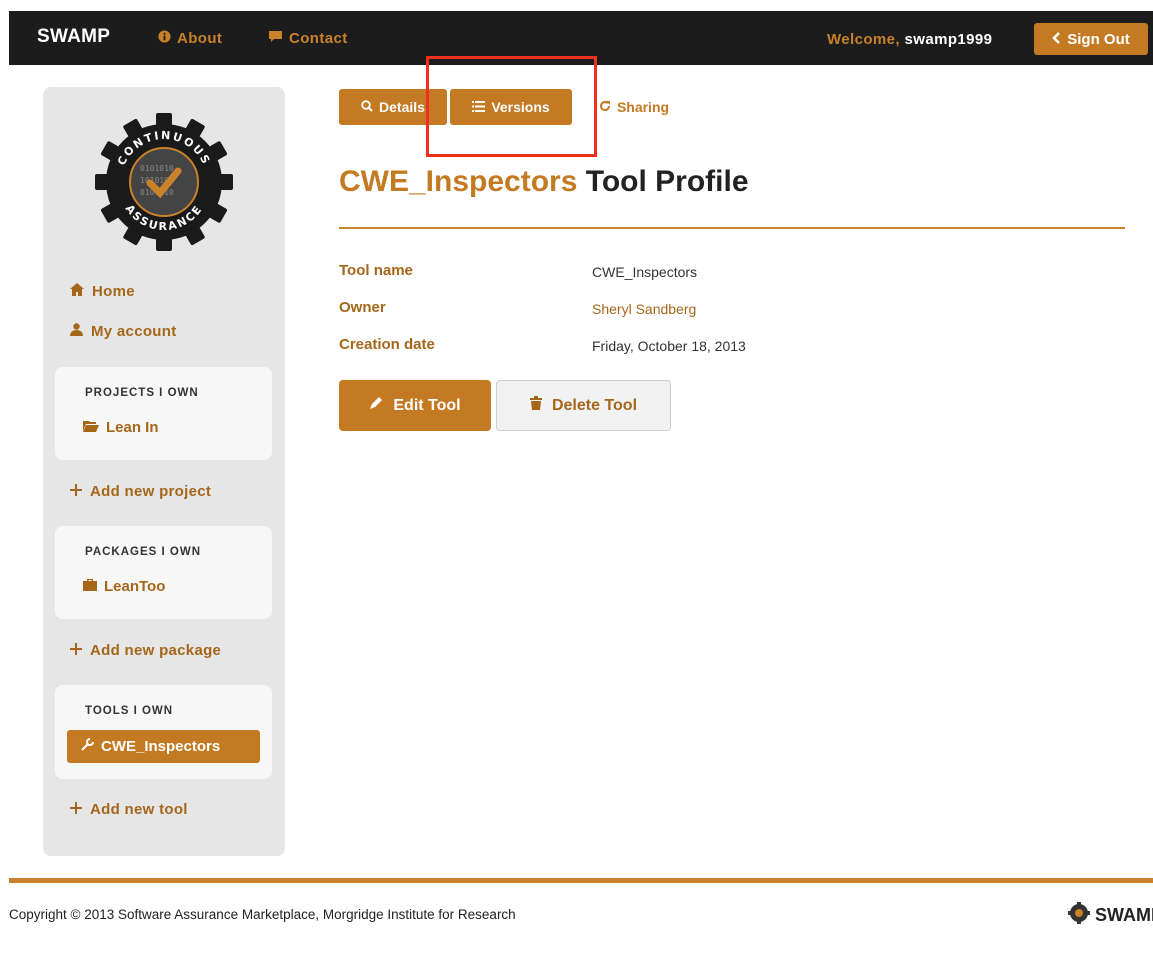 This screenshot has width=1153, height=953. I want to click on creation-date-value: Friday, October 18, 2013, so click(669, 346).